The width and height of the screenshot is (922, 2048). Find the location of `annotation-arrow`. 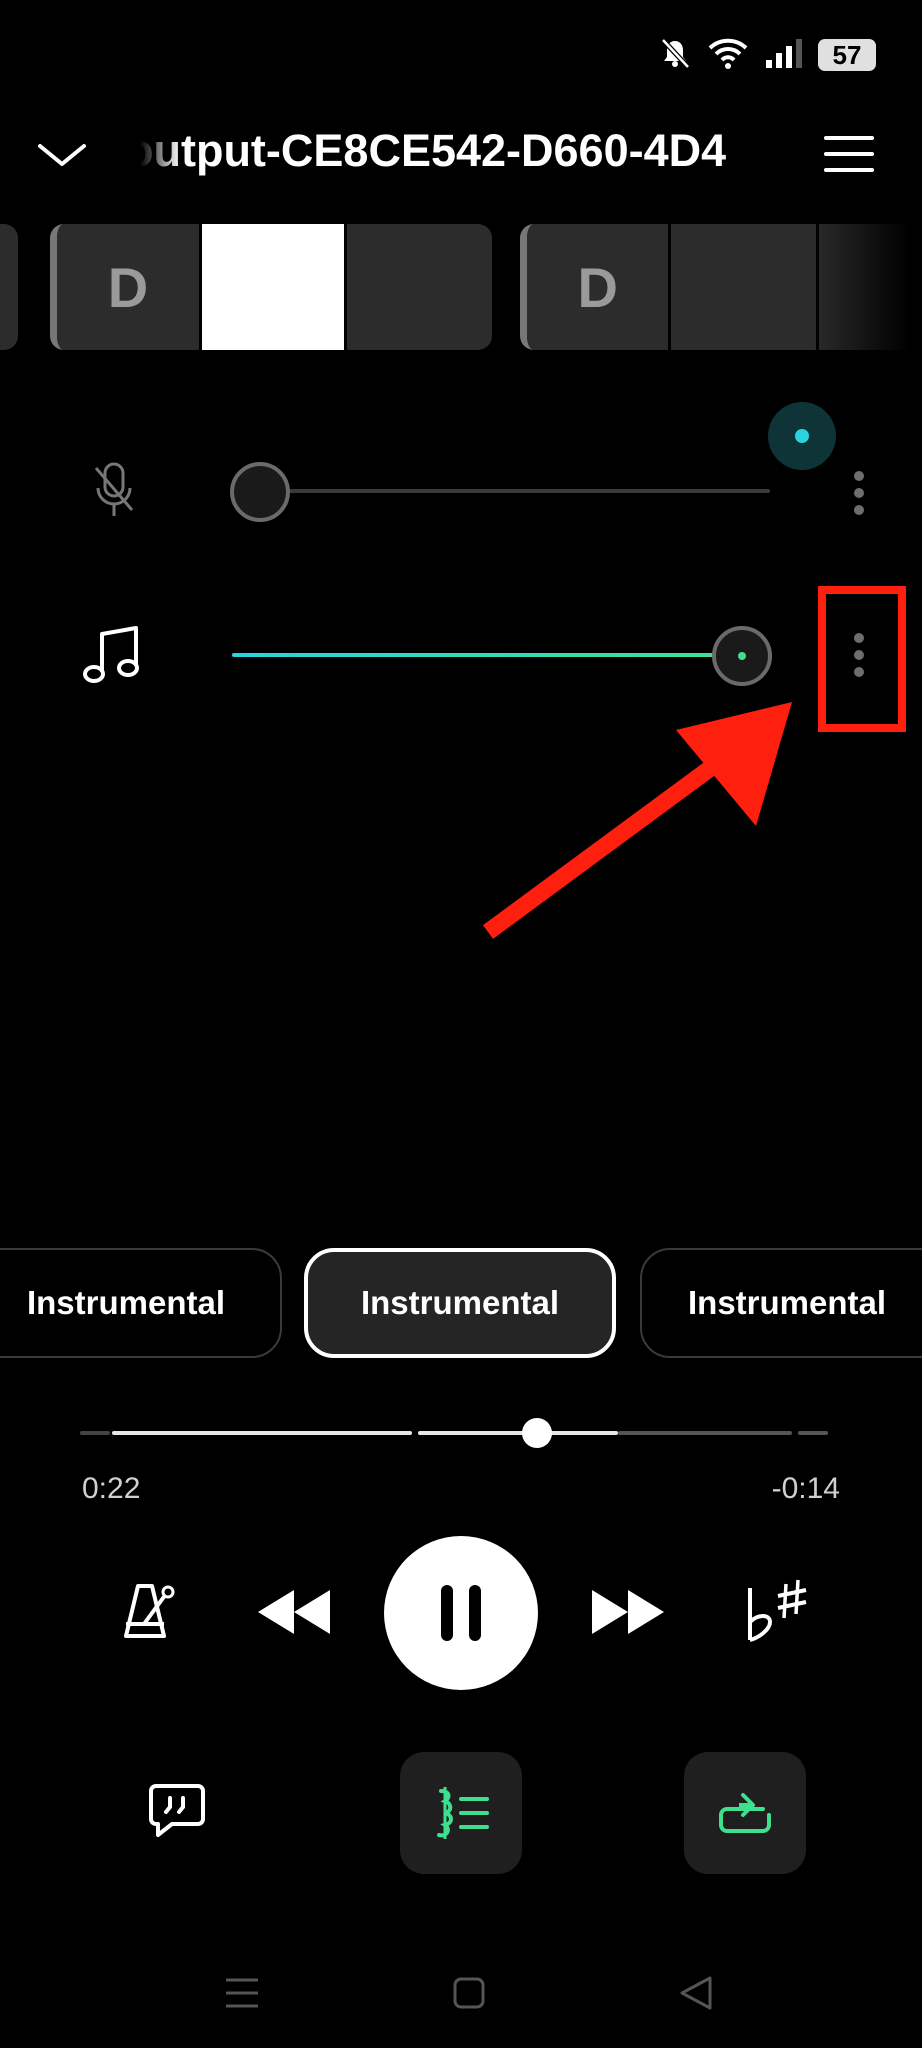

annotation-arrow is located at coordinates (640, 820).